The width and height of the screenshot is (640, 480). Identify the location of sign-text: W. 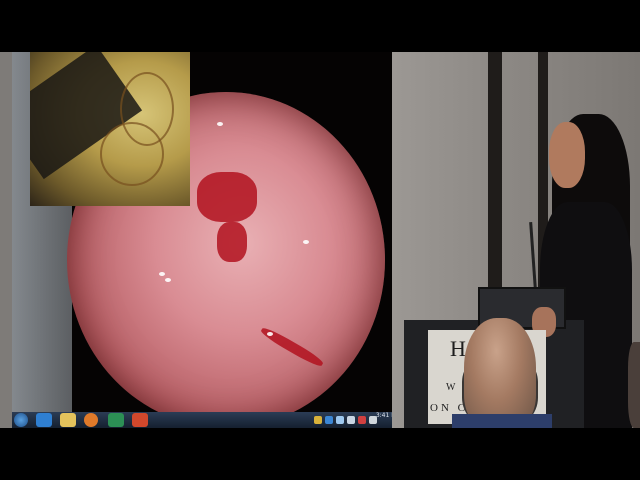
(451, 387).